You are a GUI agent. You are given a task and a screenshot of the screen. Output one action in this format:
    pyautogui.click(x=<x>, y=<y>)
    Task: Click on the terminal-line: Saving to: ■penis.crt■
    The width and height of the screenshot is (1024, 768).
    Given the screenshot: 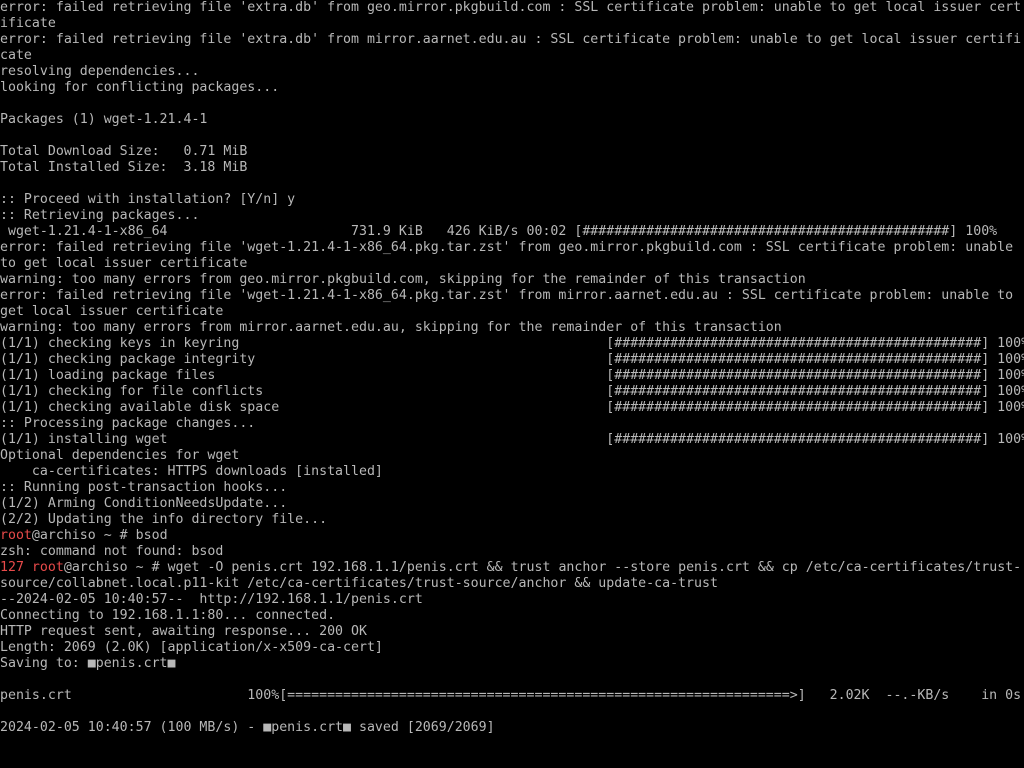 What is the action you would take?
    pyautogui.click(x=88, y=663)
    